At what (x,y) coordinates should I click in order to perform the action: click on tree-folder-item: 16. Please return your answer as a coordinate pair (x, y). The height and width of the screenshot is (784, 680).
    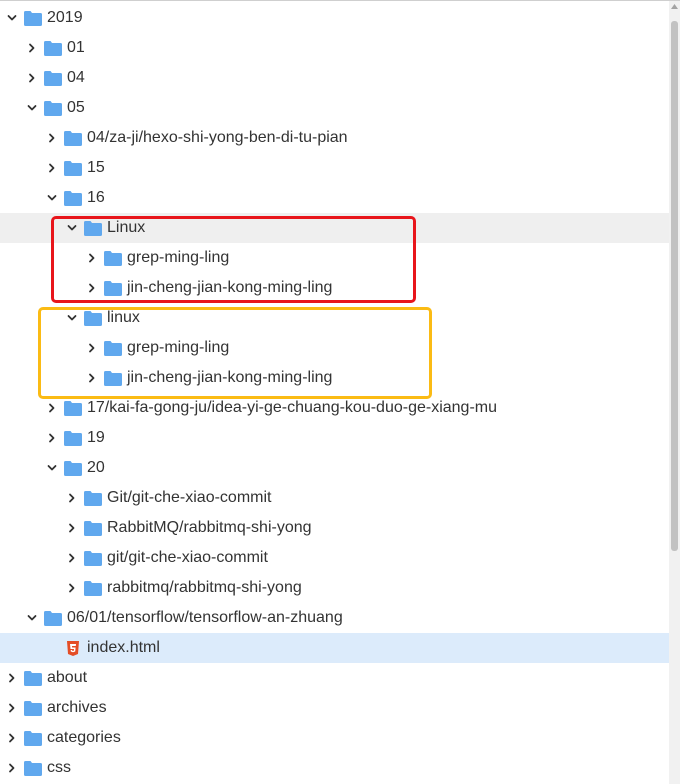
    Looking at the image, I should click on (334, 198).